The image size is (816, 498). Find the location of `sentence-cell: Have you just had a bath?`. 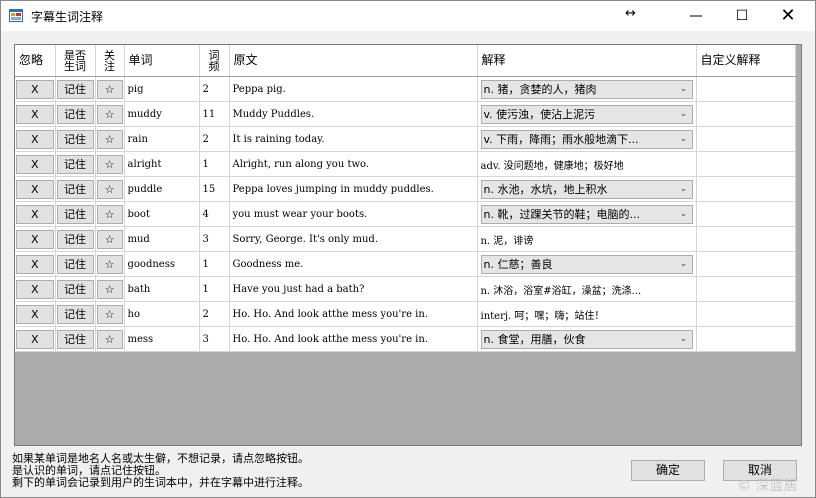

sentence-cell: Have you just had a bath? is located at coordinates (353, 289).